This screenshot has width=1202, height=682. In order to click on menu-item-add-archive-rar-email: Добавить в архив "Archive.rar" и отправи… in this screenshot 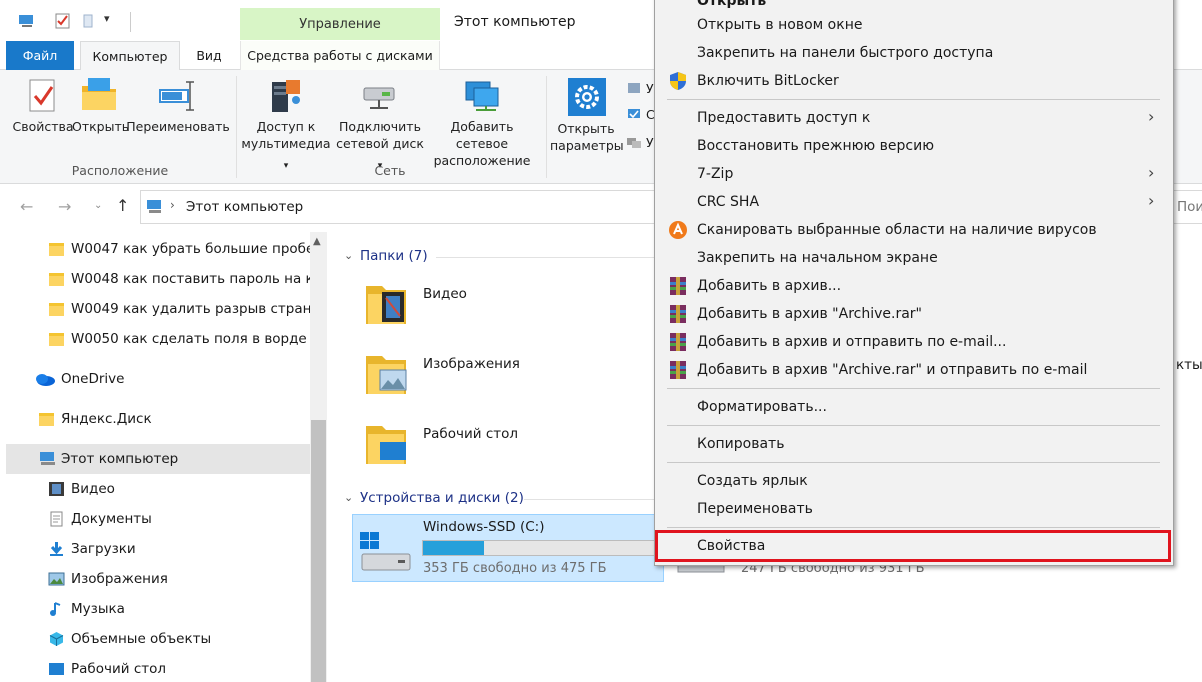, I will do `click(892, 370)`.